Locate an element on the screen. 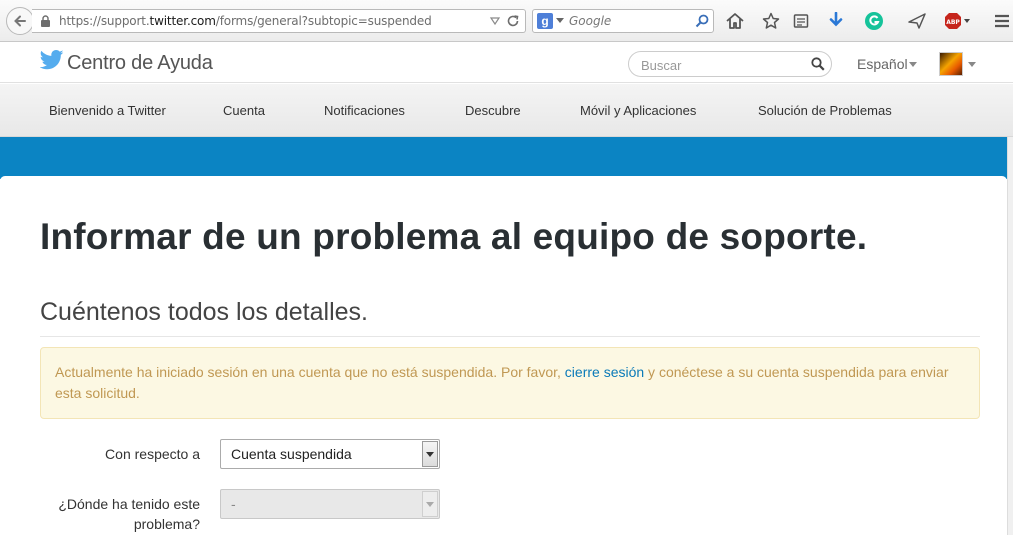 The width and height of the screenshot is (1013, 535). back-arrow-icon is located at coordinates (20, 21).